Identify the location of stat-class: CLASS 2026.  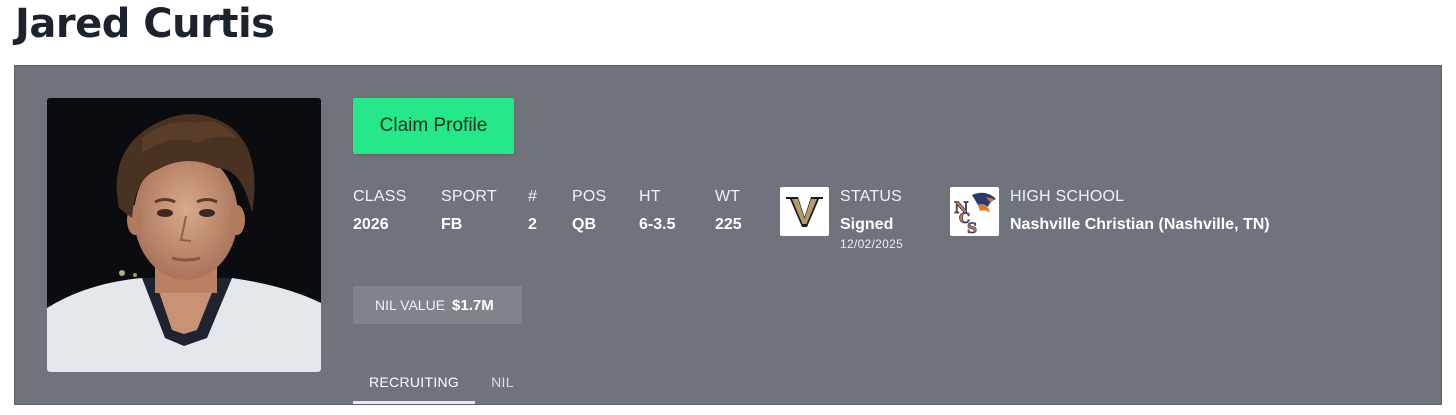
(379, 211).